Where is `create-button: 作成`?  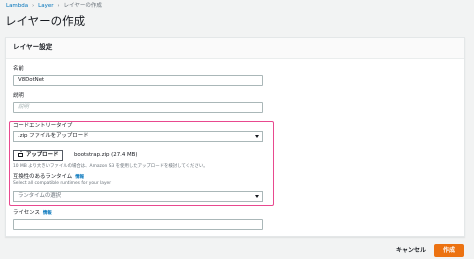
create-button: 作成 is located at coordinates (449, 250).